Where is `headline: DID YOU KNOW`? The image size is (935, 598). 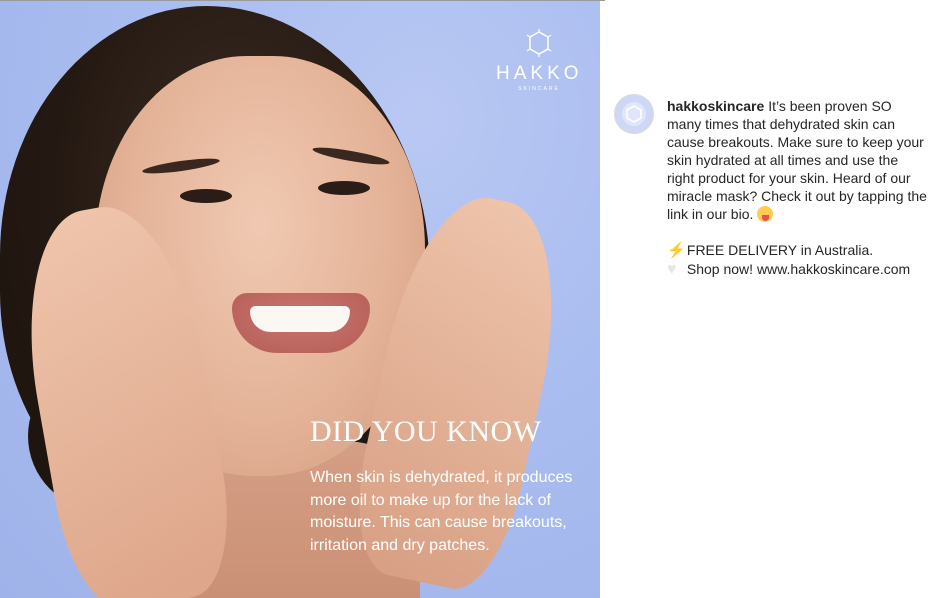 headline: DID YOU KNOW is located at coordinates (426, 431).